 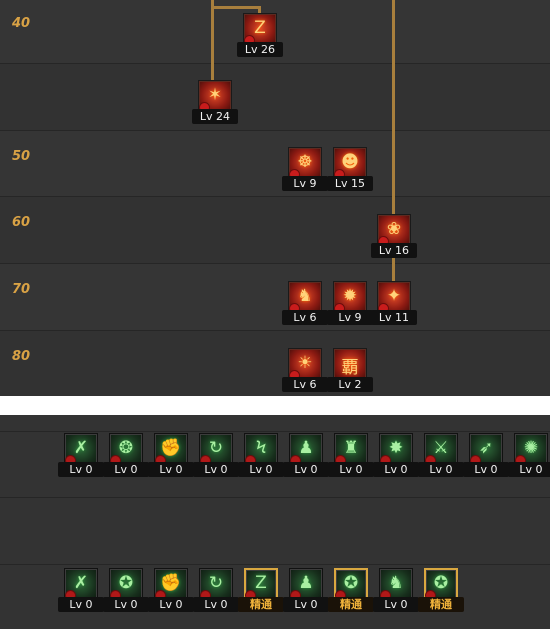 What do you see at coordinates (486, 455) in the screenshot?
I see `lower-skill-slot: ➶ Lv 0` at bounding box center [486, 455].